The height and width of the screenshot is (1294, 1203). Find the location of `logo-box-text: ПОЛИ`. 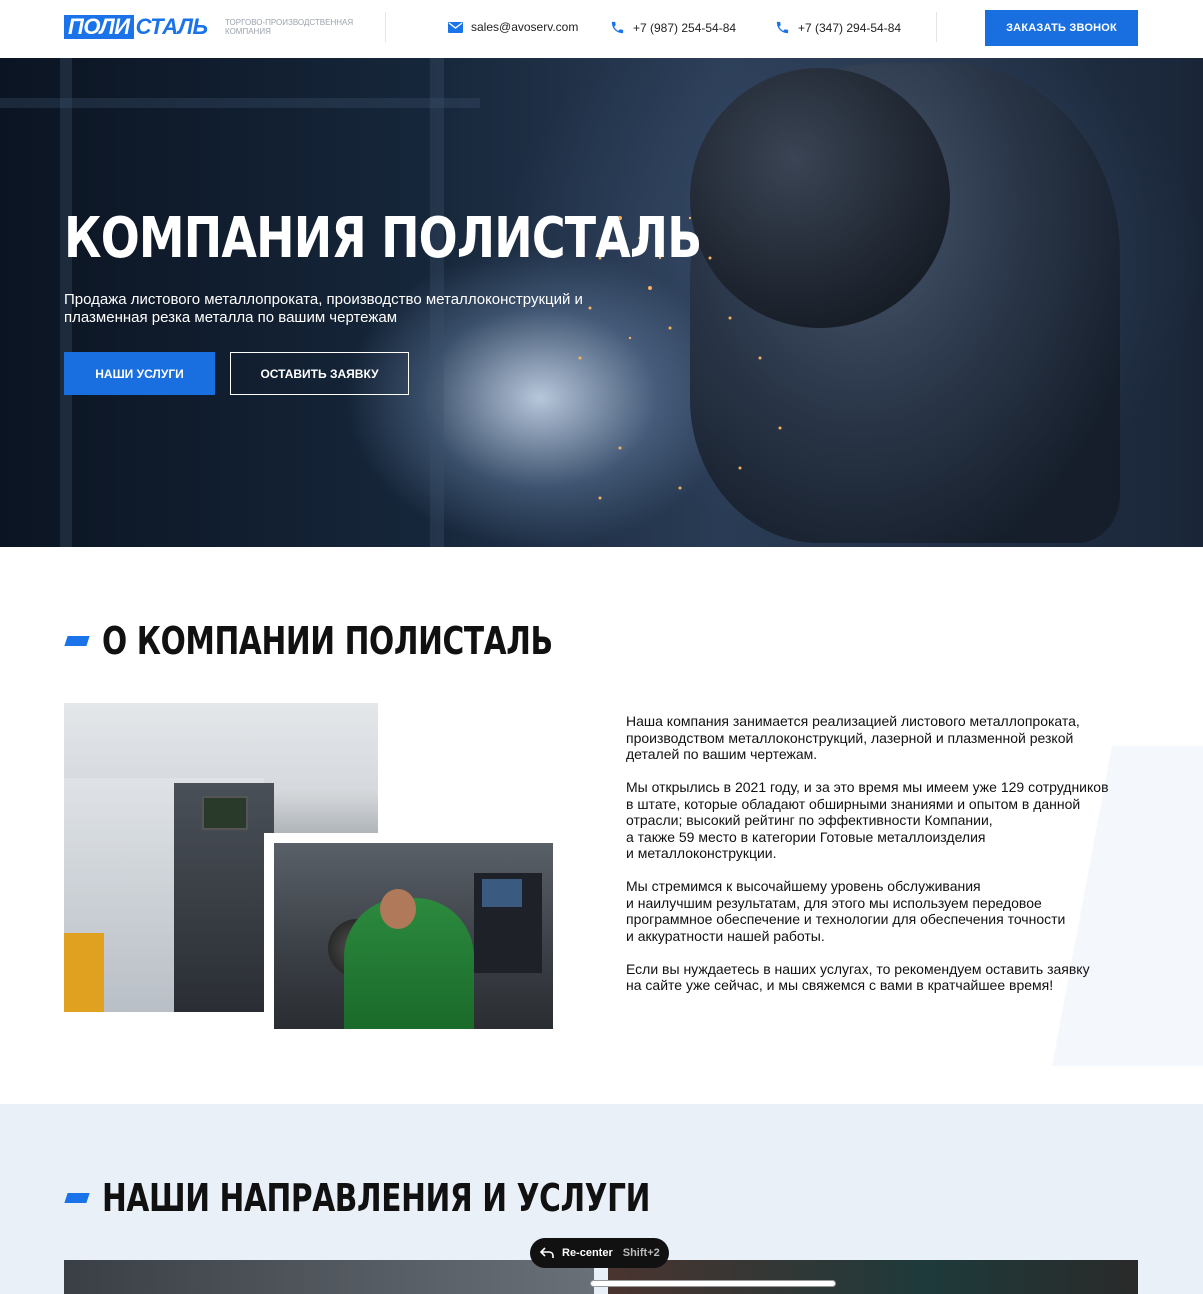

logo-box-text: ПОЛИ is located at coordinates (99, 27).